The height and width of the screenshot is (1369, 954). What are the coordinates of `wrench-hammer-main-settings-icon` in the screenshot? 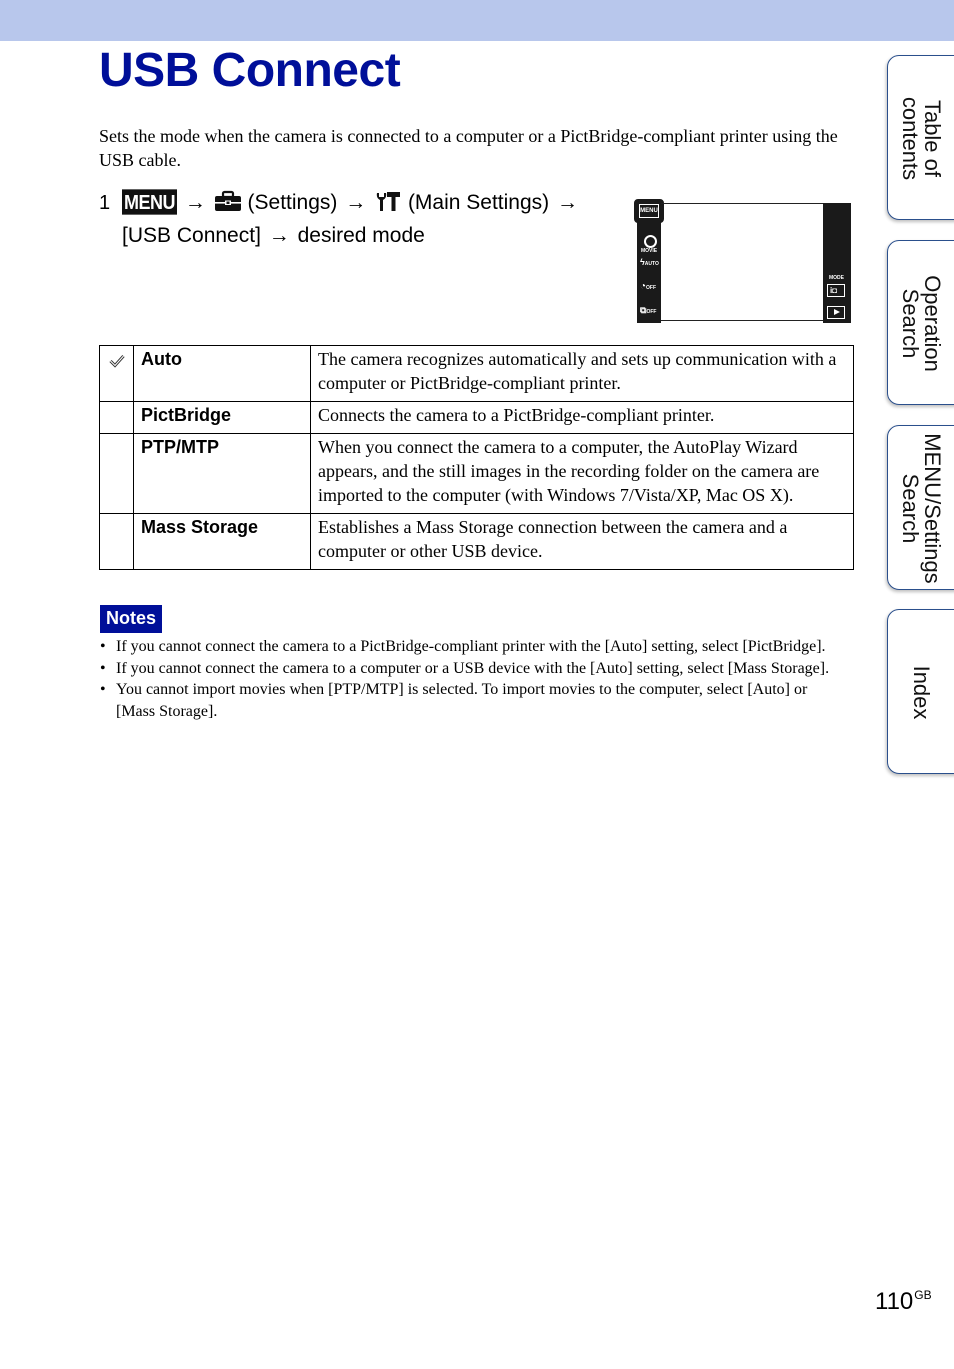 It's located at (388, 205).